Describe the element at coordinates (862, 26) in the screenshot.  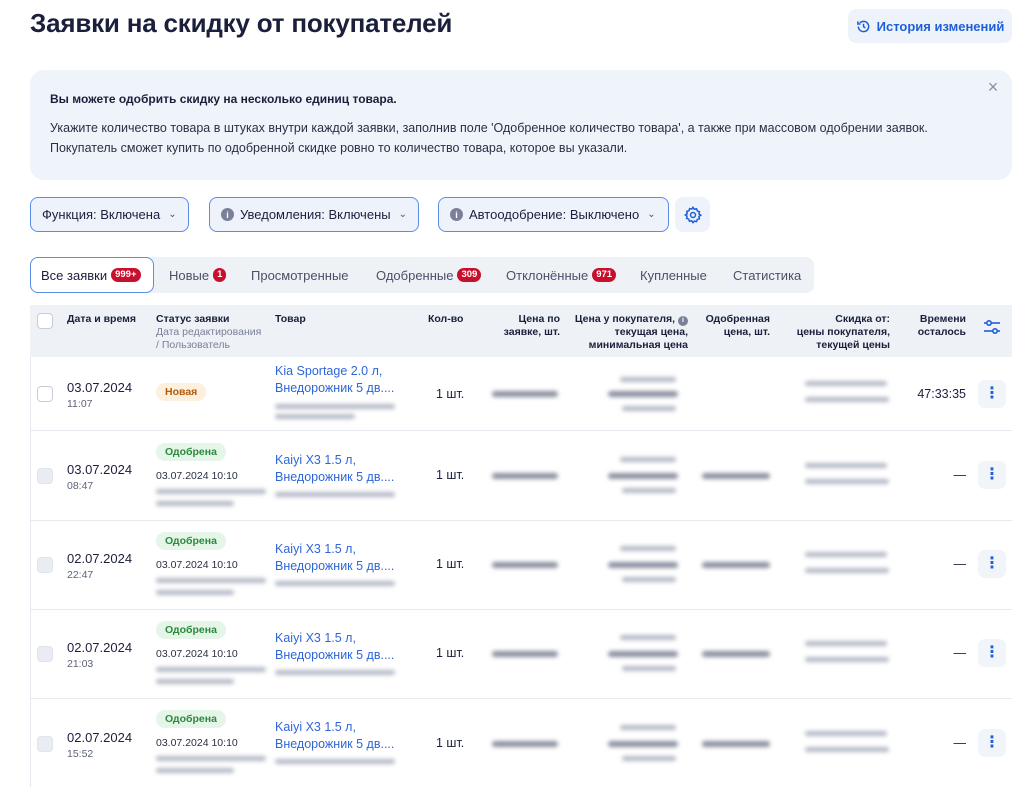
I see `history-icon` at that location.